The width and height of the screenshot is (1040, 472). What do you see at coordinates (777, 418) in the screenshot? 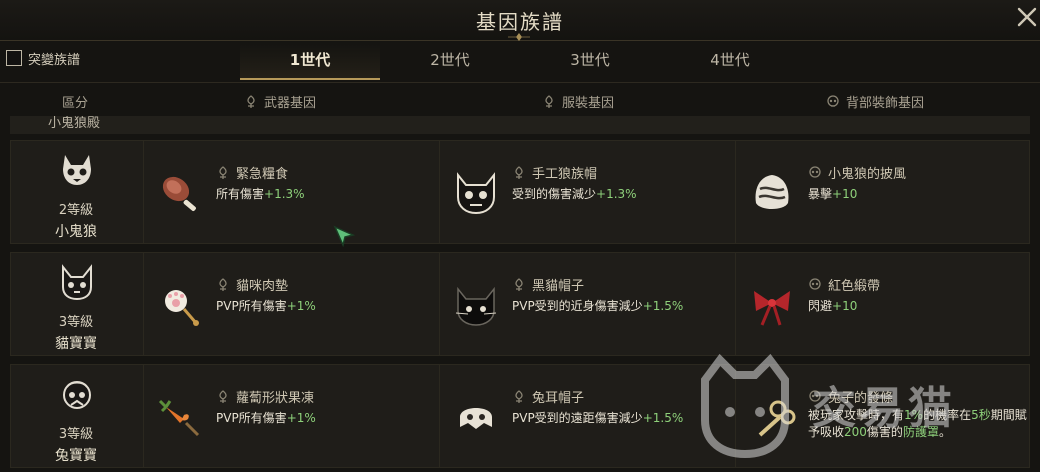
I see `wind-up-key-icon` at bounding box center [777, 418].